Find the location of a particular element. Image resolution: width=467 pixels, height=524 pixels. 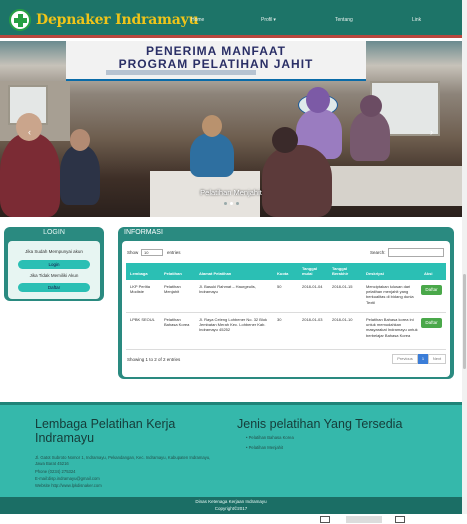

search-input is located at coordinates (416, 252).